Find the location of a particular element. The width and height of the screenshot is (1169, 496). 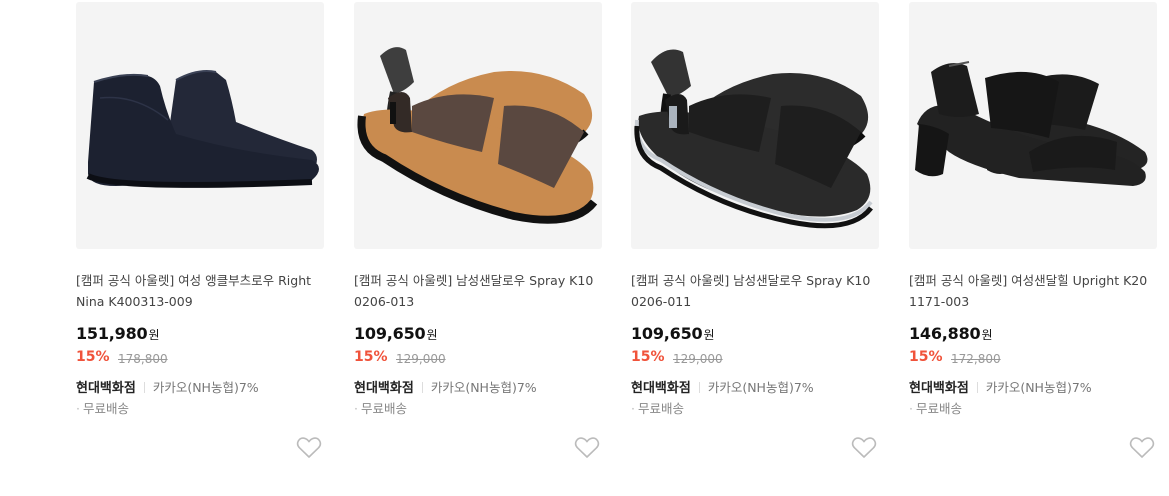

price-value: 146,880 is located at coordinates (945, 333).